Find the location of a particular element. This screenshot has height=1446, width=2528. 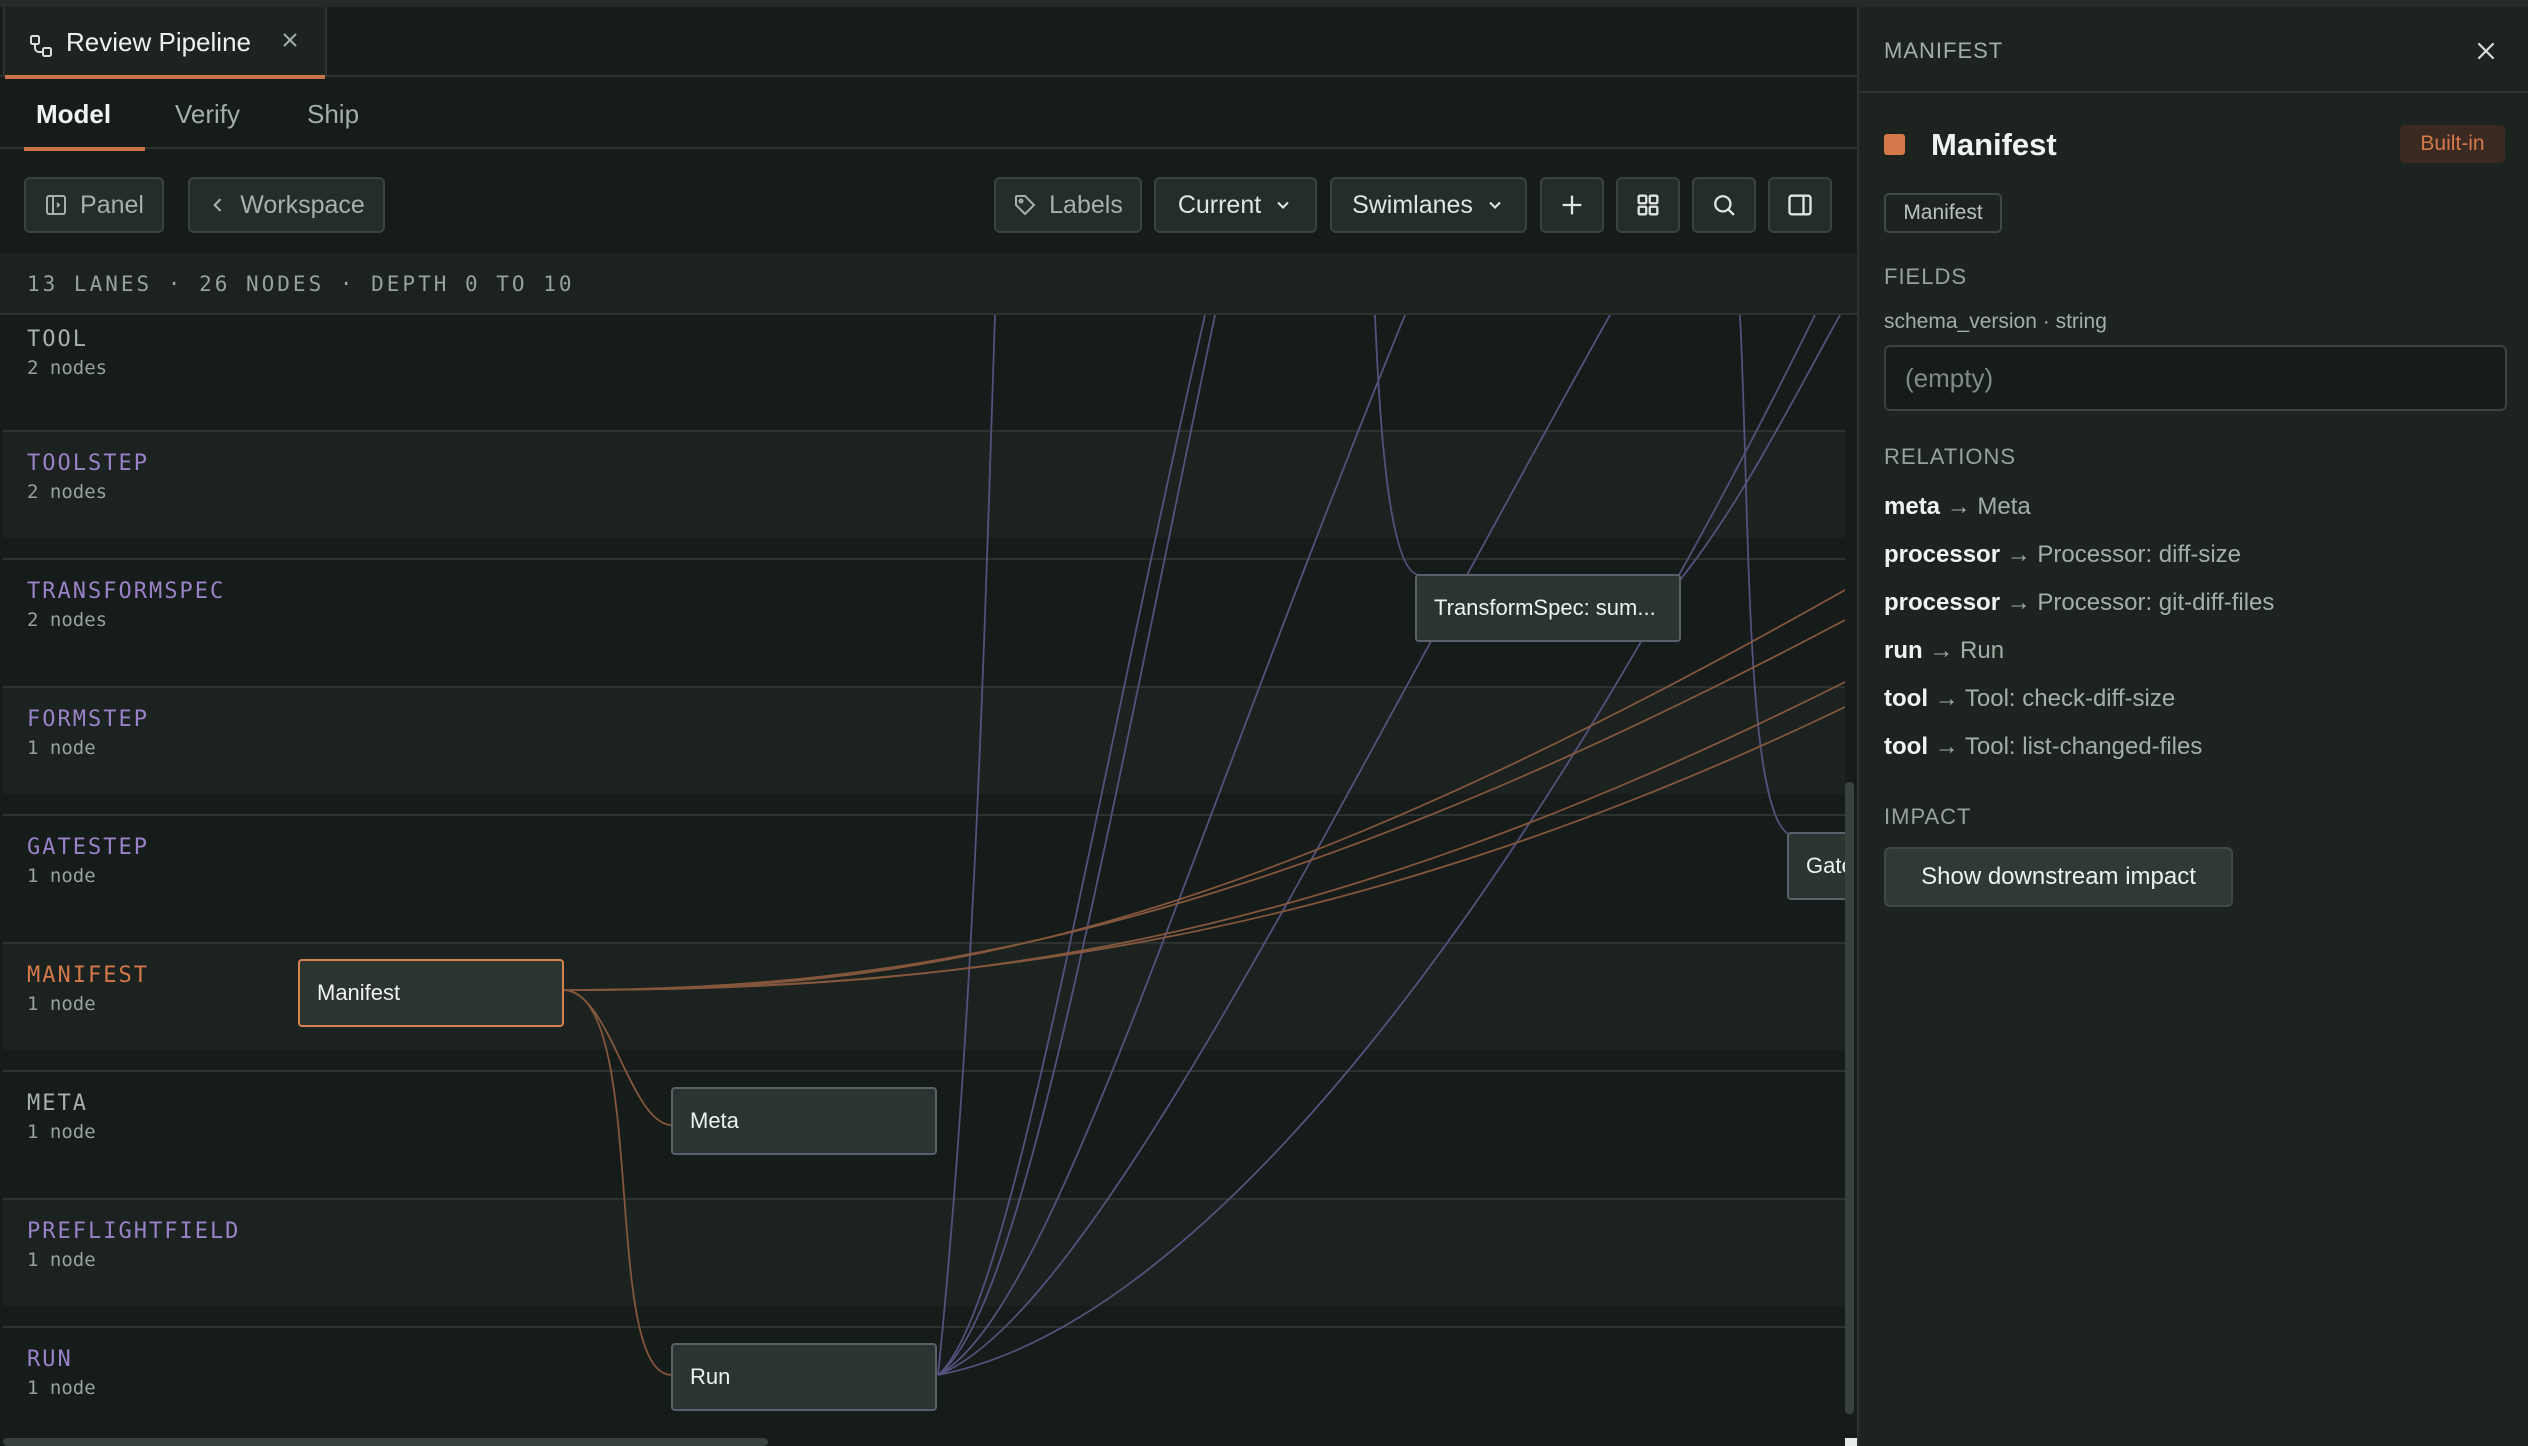

search-icon is located at coordinates (1724, 205).